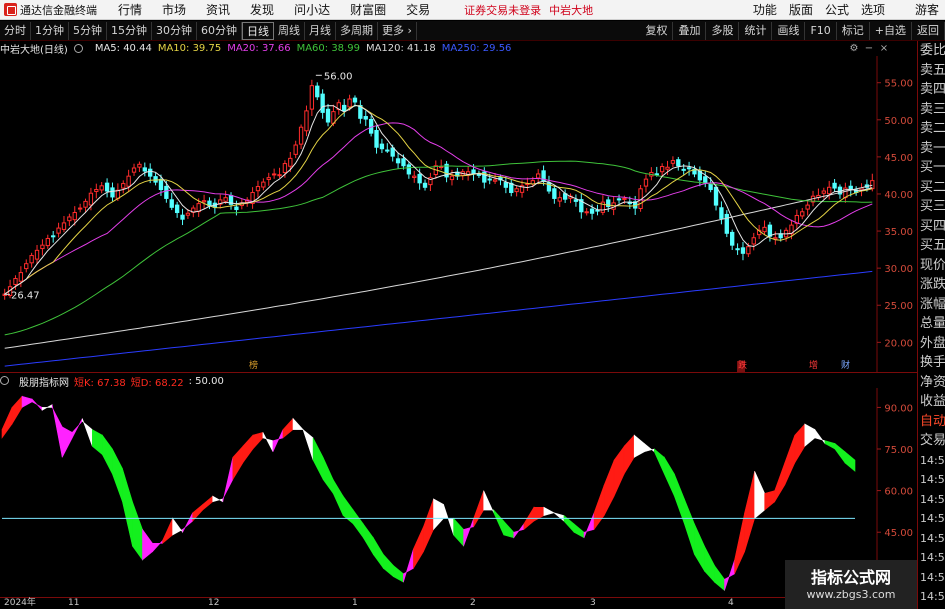 The height and width of the screenshot is (609, 945). What do you see at coordinates (218, 10) in the screenshot?
I see `menu-item-news: 资讯` at bounding box center [218, 10].